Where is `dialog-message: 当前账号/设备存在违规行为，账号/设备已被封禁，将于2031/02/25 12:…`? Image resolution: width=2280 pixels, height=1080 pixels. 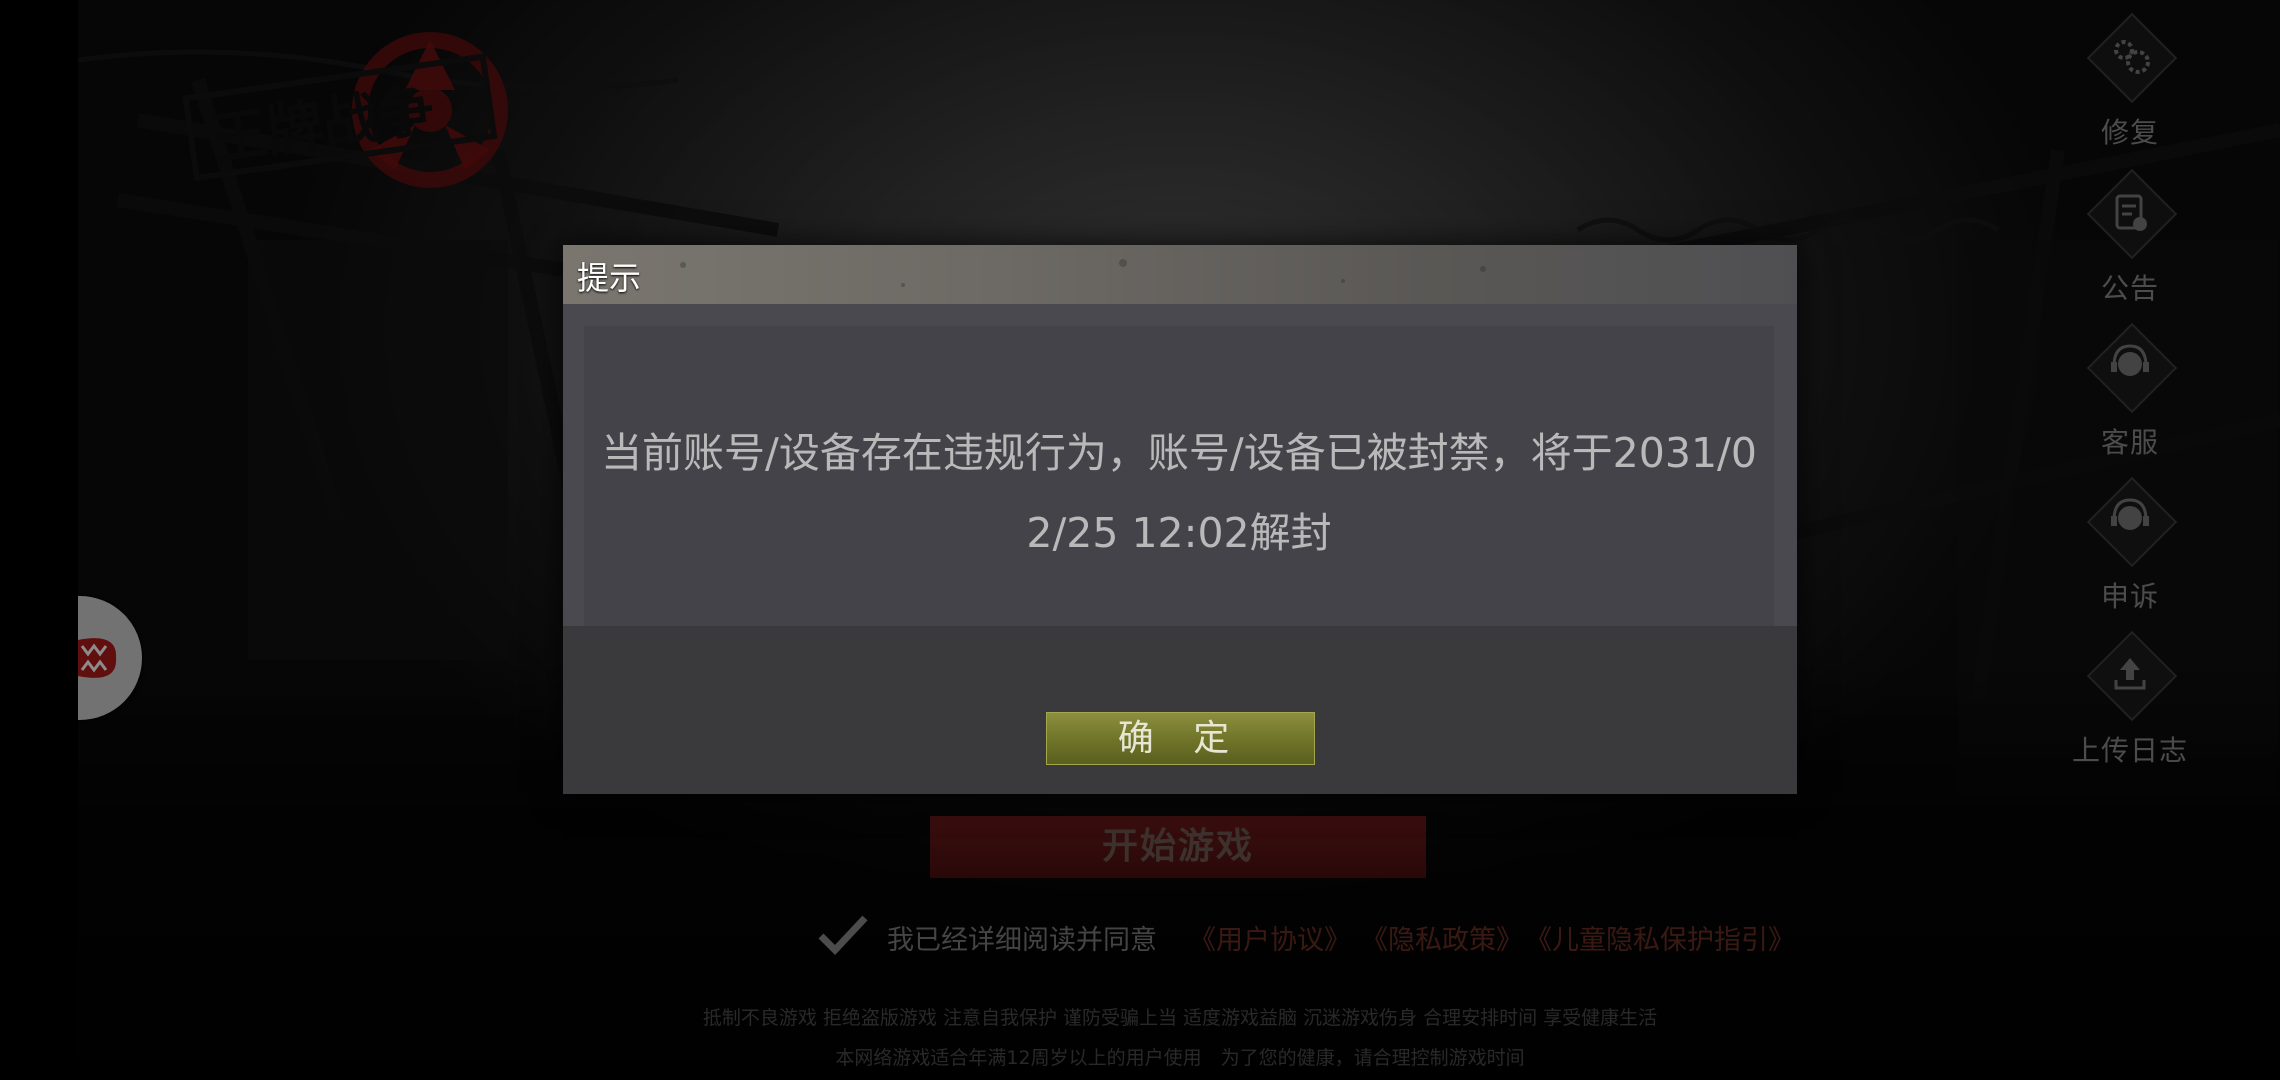 dialog-message: 当前账号/设备存在违规行为，账号/设备已被封禁，将于2031/02/25 12:… is located at coordinates (1179, 493).